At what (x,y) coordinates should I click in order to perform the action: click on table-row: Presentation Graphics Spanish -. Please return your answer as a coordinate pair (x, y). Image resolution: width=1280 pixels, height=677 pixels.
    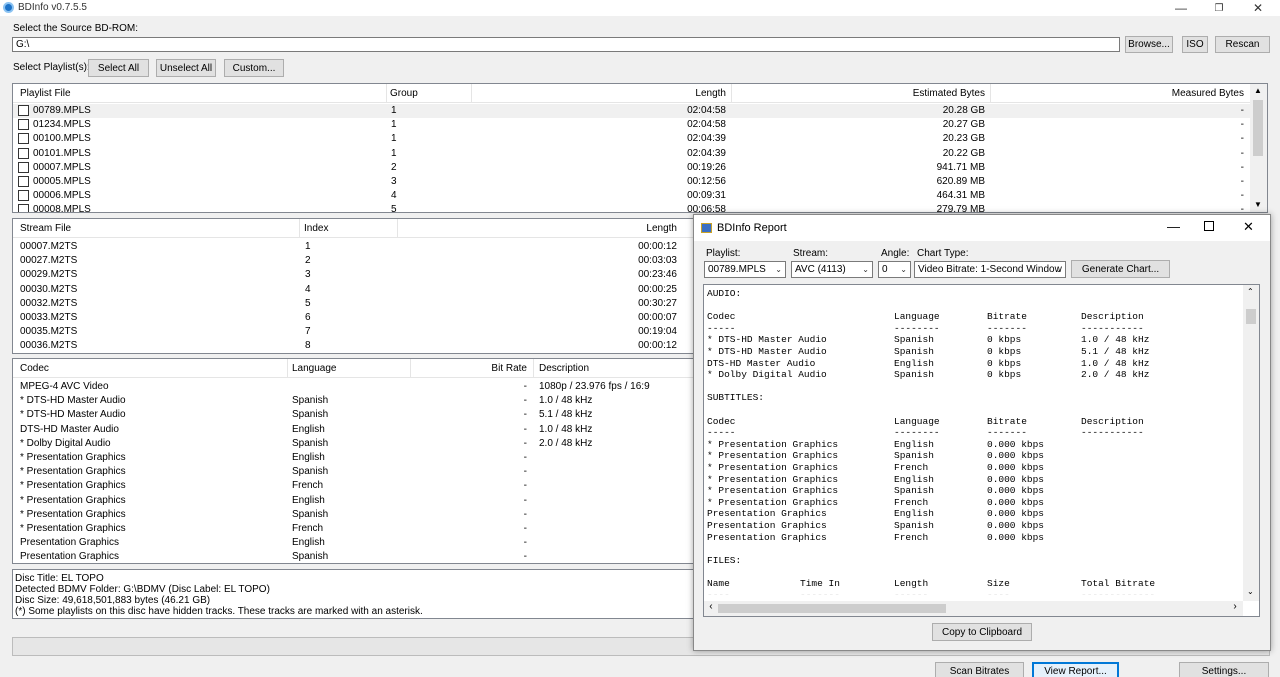
    Looking at the image, I should click on (353, 556).